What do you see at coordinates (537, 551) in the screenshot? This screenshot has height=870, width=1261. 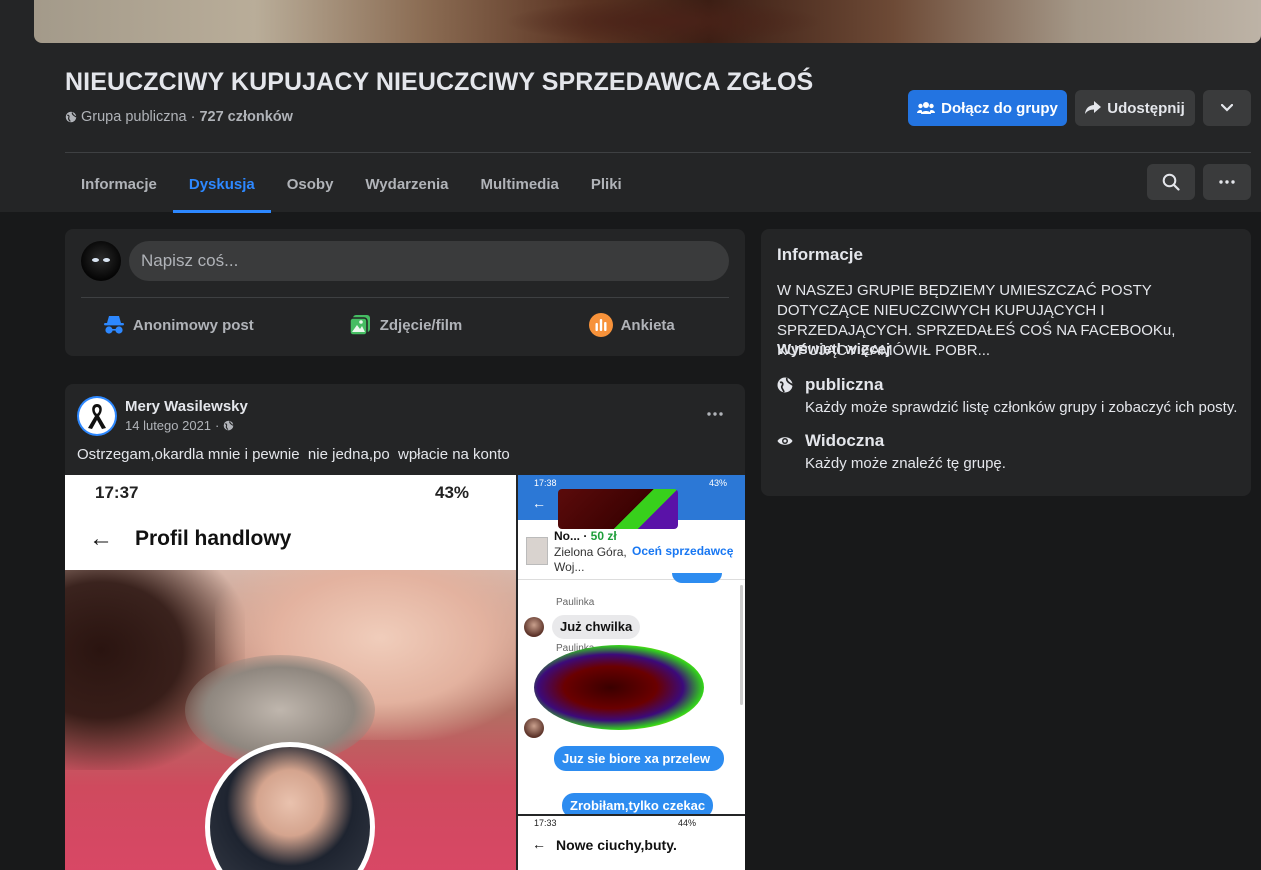 I see `product-thumbnail` at bounding box center [537, 551].